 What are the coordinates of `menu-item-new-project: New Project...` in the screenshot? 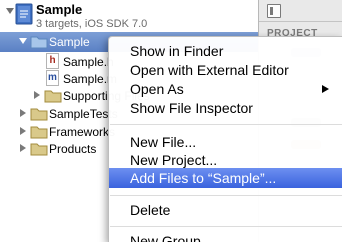 It's located at (225, 160).